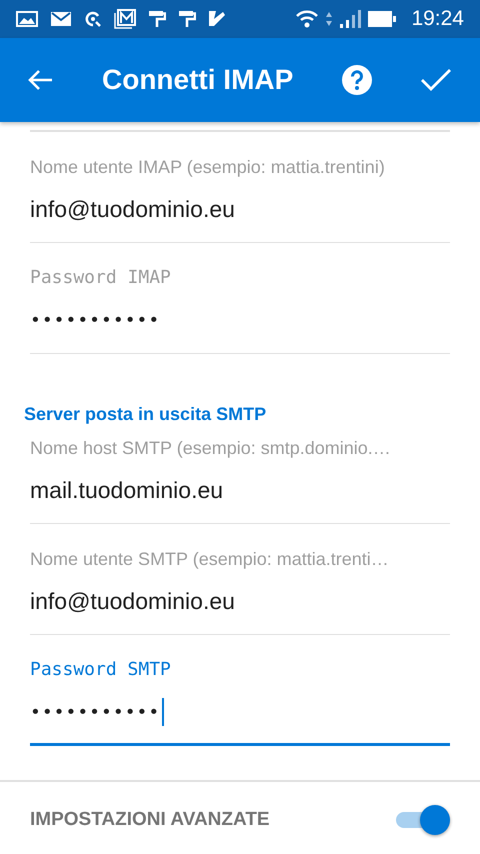  What do you see at coordinates (240, 579) in the screenshot?
I see `text-field: Nome utente SMTP (esempio: mattia.trenti… info@tuodominio.eu` at bounding box center [240, 579].